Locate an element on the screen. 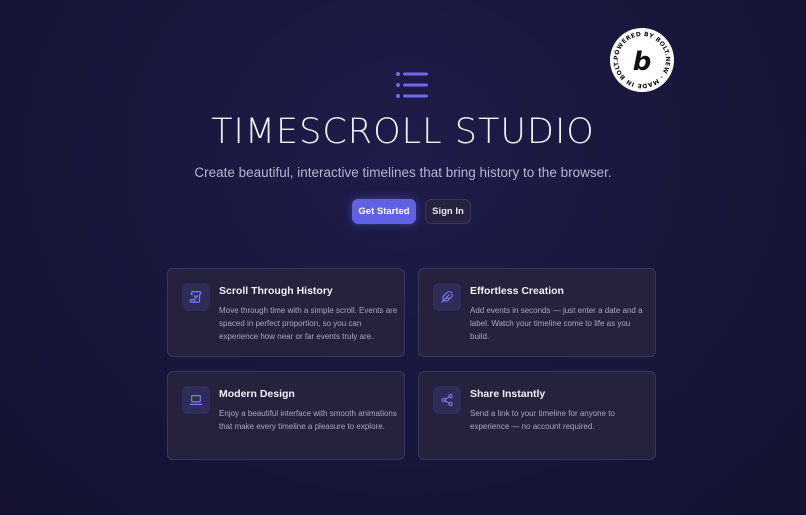  bolt-letter: b is located at coordinates (642, 62).